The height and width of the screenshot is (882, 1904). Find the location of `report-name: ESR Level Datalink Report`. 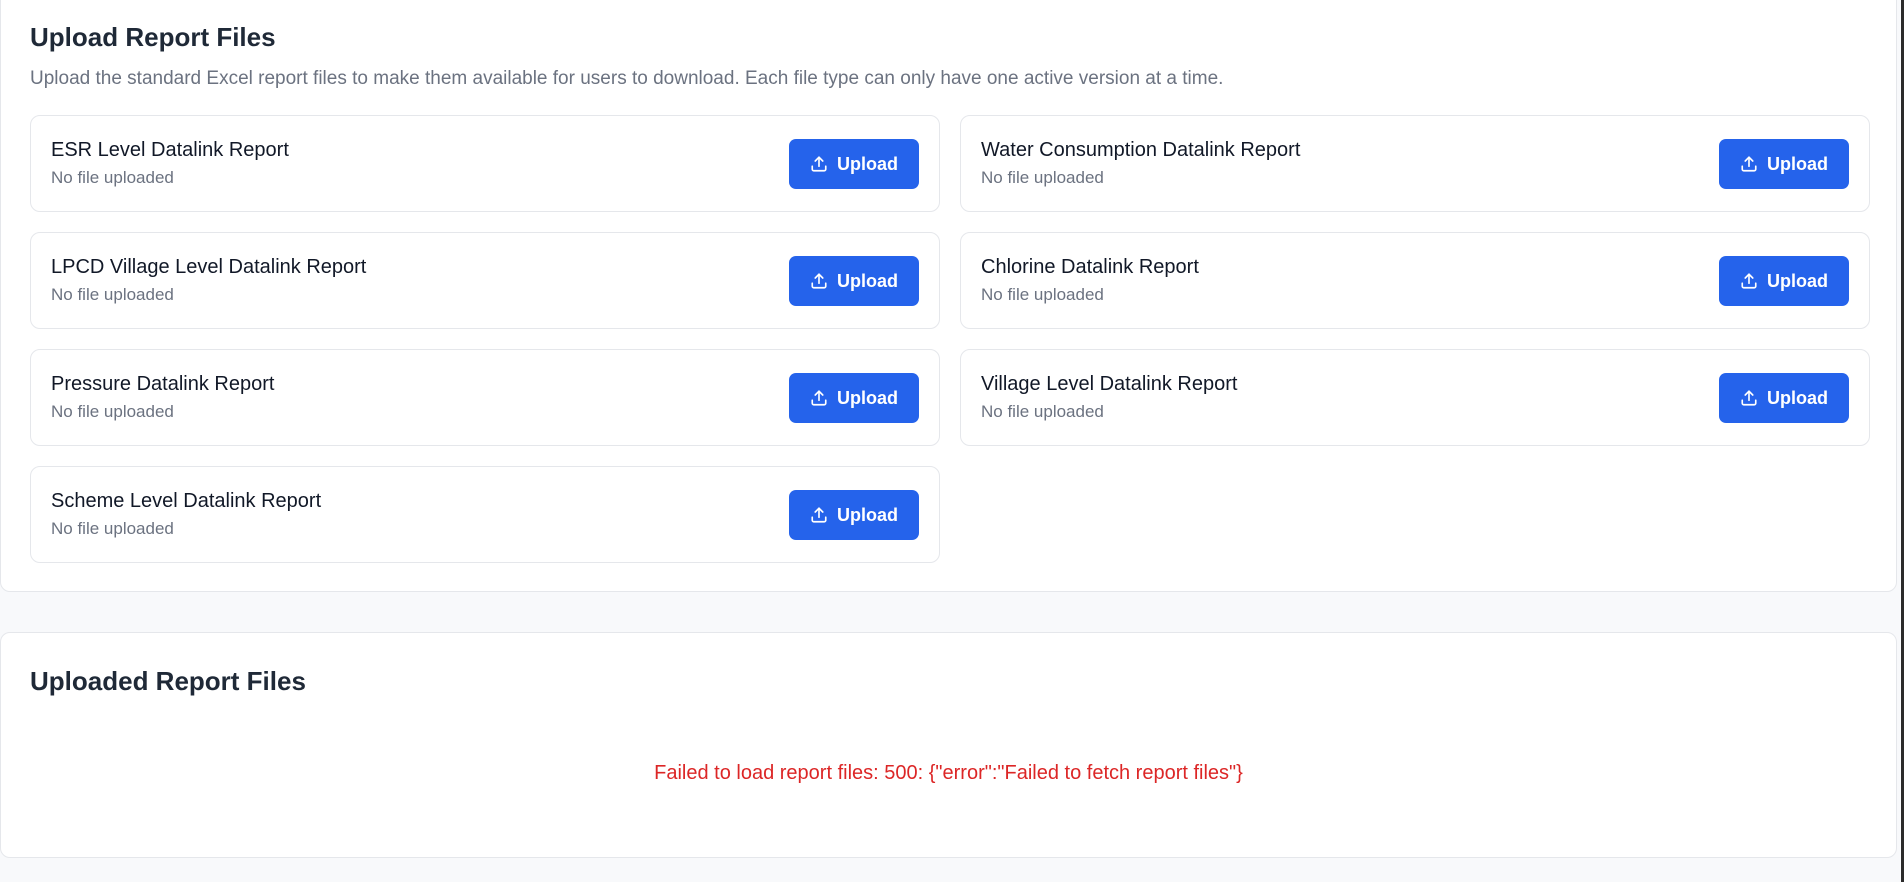

report-name: ESR Level Datalink Report is located at coordinates (170, 150).